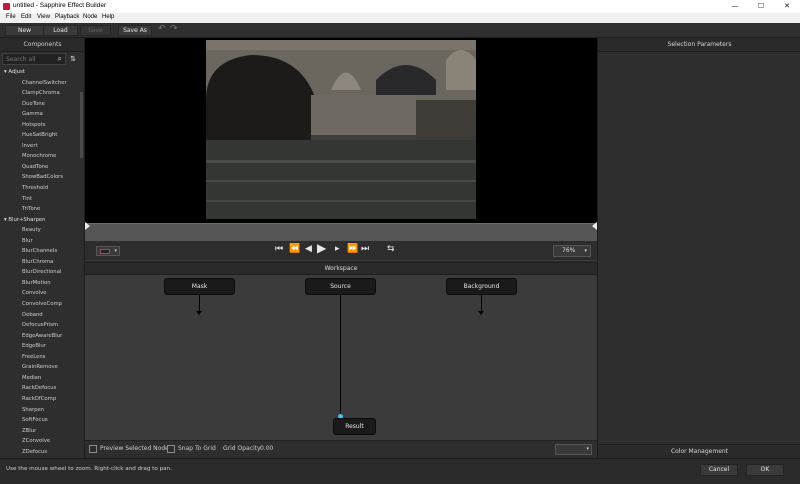 Image resolution: width=800 pixels, height=484 pixels. What do you see at coordinates (67, 17) in the screenshot?
I see `menu-playback: Playback` at bounding box center [67, 17].